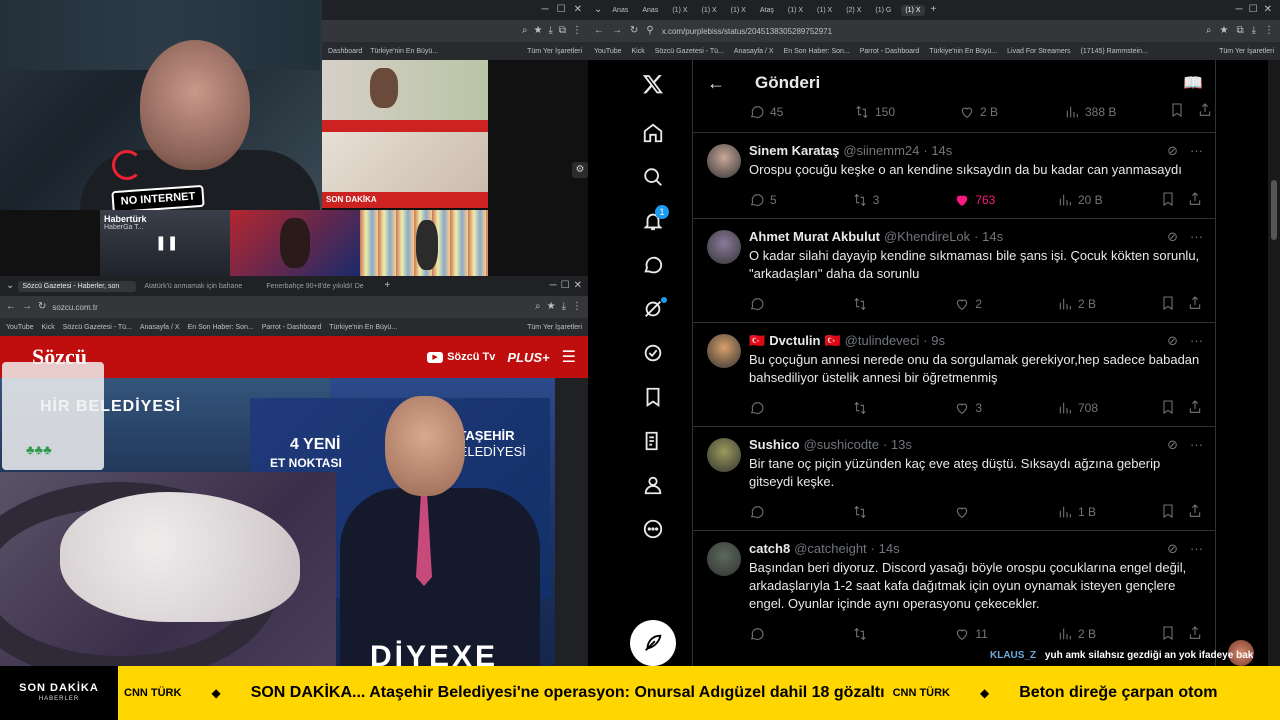 This screenshot has width=1280, height=720. I want to click on post-time: · 13s, so click(897, 445).